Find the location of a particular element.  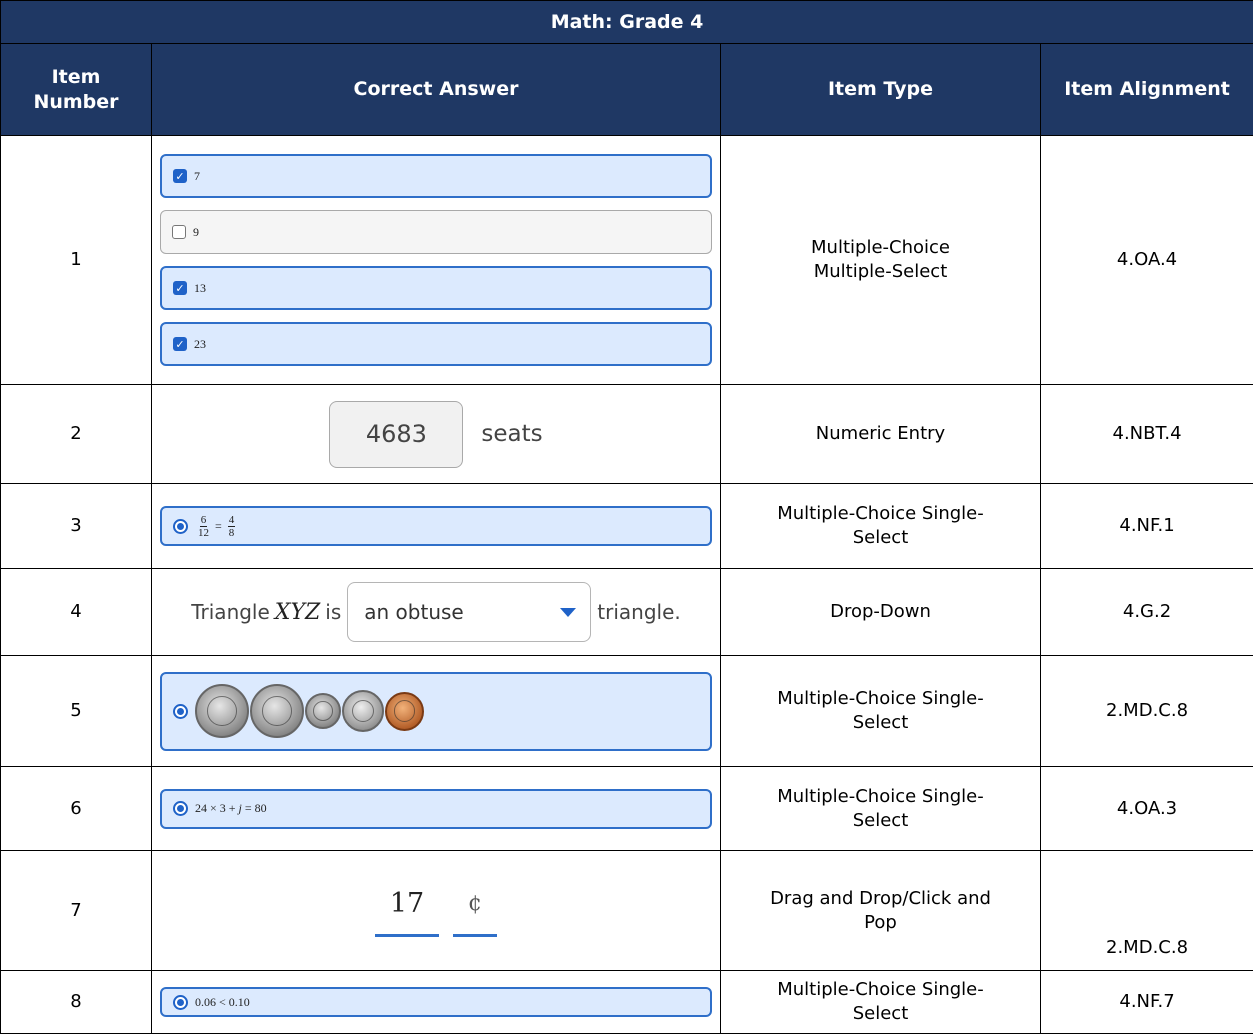

penny-coin-icon is located at coordinates (404, 711).